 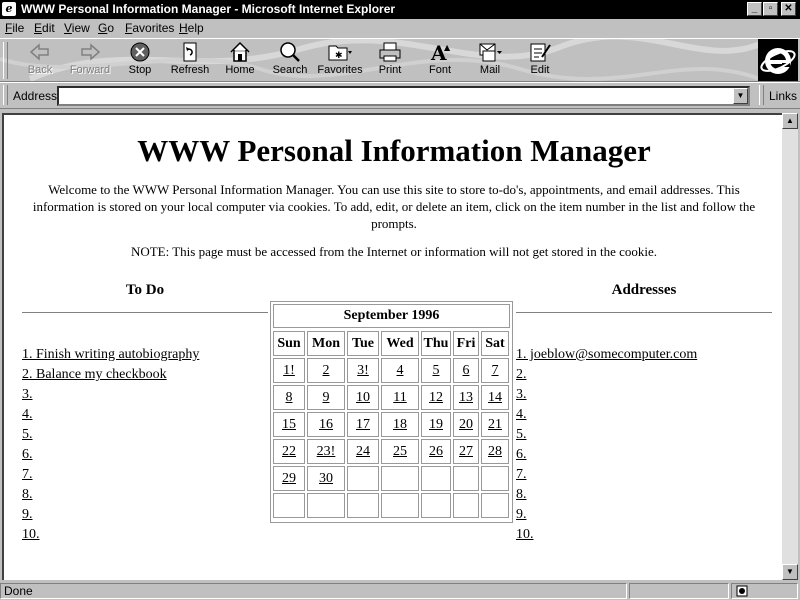 I want to click on address-link-4: 4., so click(x=521, y=414).